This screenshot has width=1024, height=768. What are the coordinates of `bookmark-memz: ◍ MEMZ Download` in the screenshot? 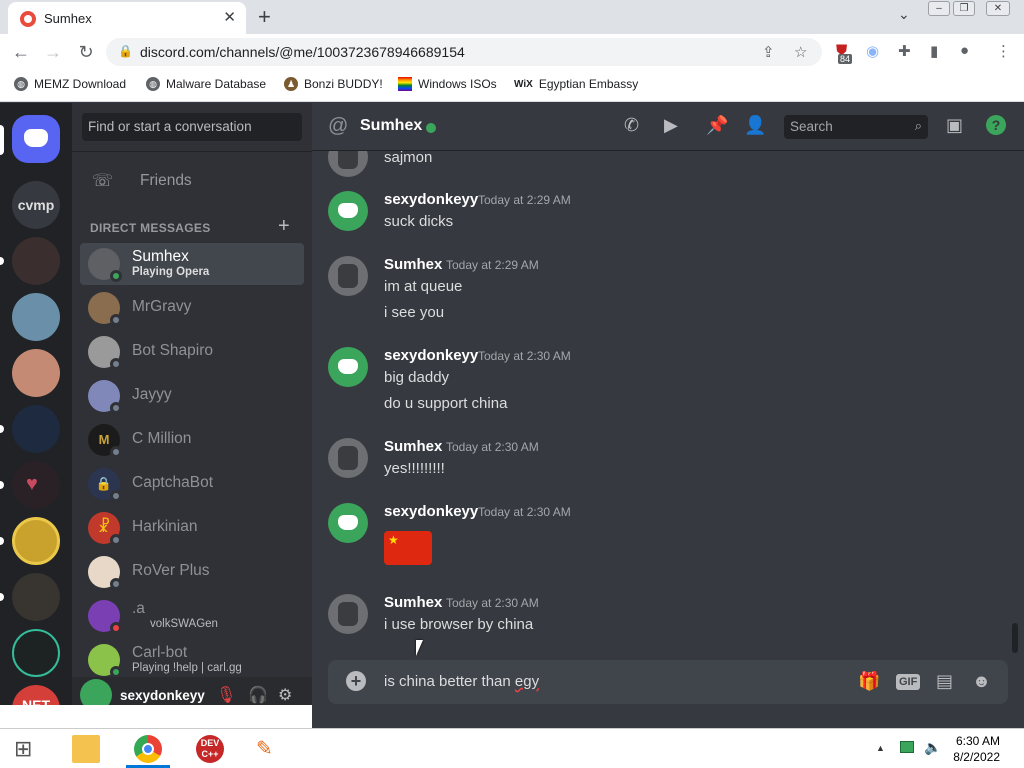 It's located at (70, 84).